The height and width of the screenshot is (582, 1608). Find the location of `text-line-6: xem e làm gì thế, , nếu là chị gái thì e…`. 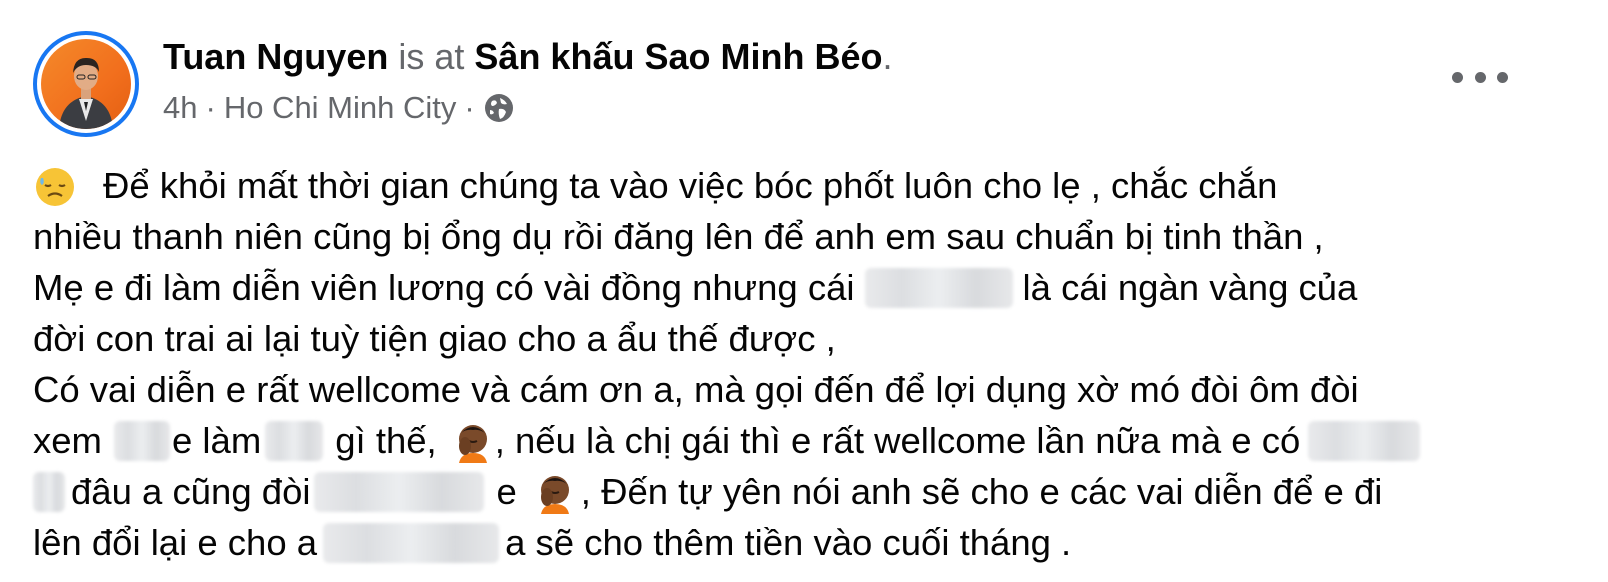

text-line-6: xem e làm gì thế, , nếu là chị gái thì e… is located at coordinates (813, 440).